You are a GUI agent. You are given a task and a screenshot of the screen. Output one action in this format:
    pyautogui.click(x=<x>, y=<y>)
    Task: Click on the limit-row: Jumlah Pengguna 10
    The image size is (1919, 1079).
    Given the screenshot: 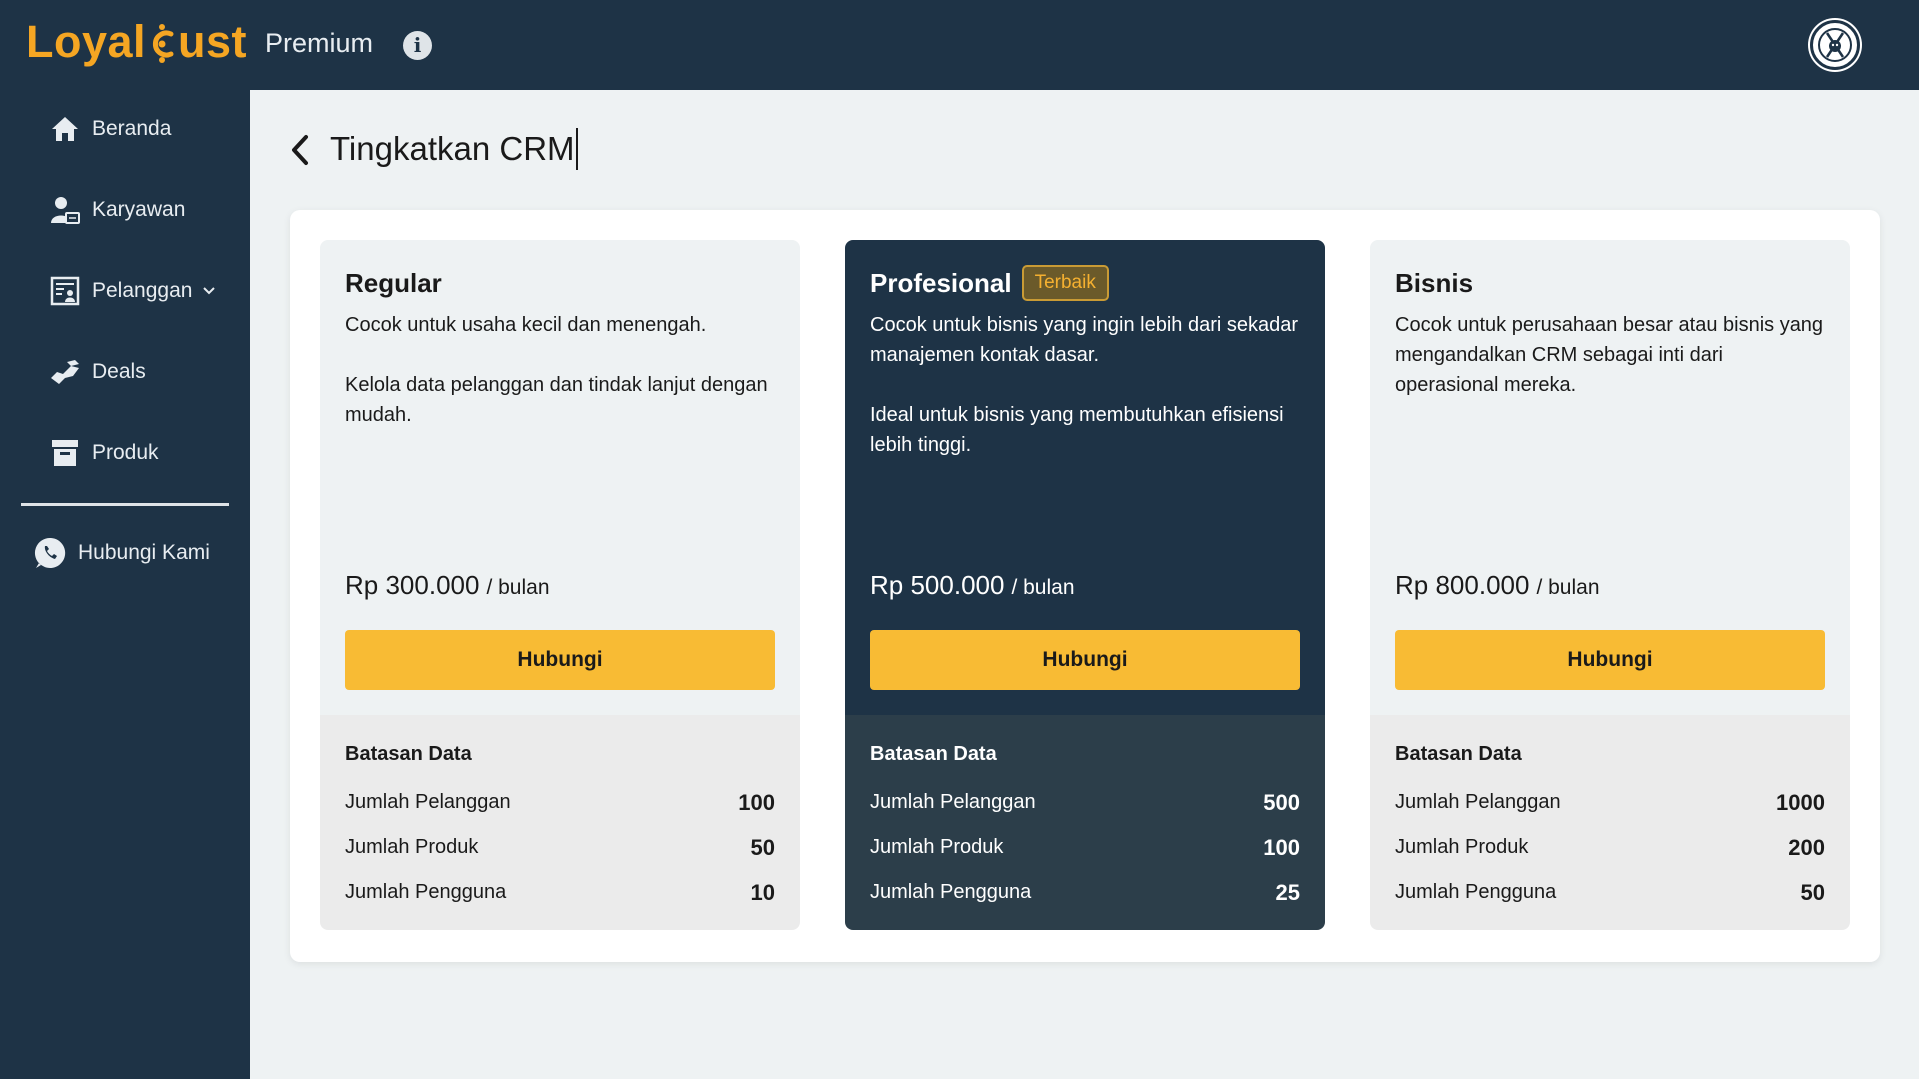 What is the action you would take?
    pyautogui.click(x=560, y=892)
    